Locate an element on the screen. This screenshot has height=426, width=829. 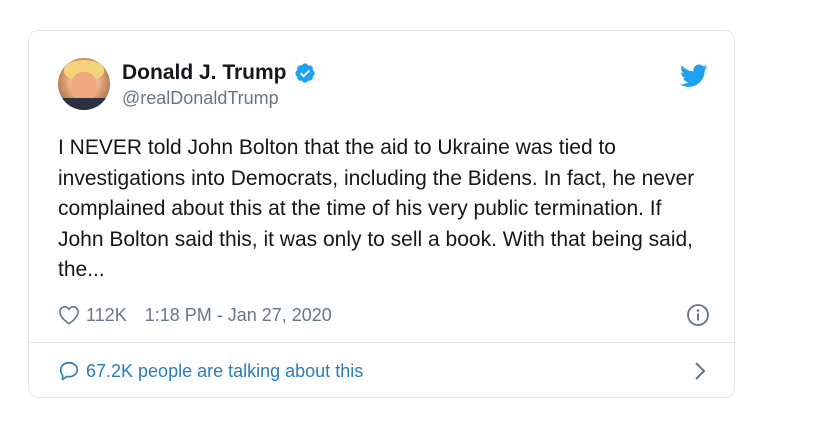
chevron-right-icon is located at coordinates (700, 371).